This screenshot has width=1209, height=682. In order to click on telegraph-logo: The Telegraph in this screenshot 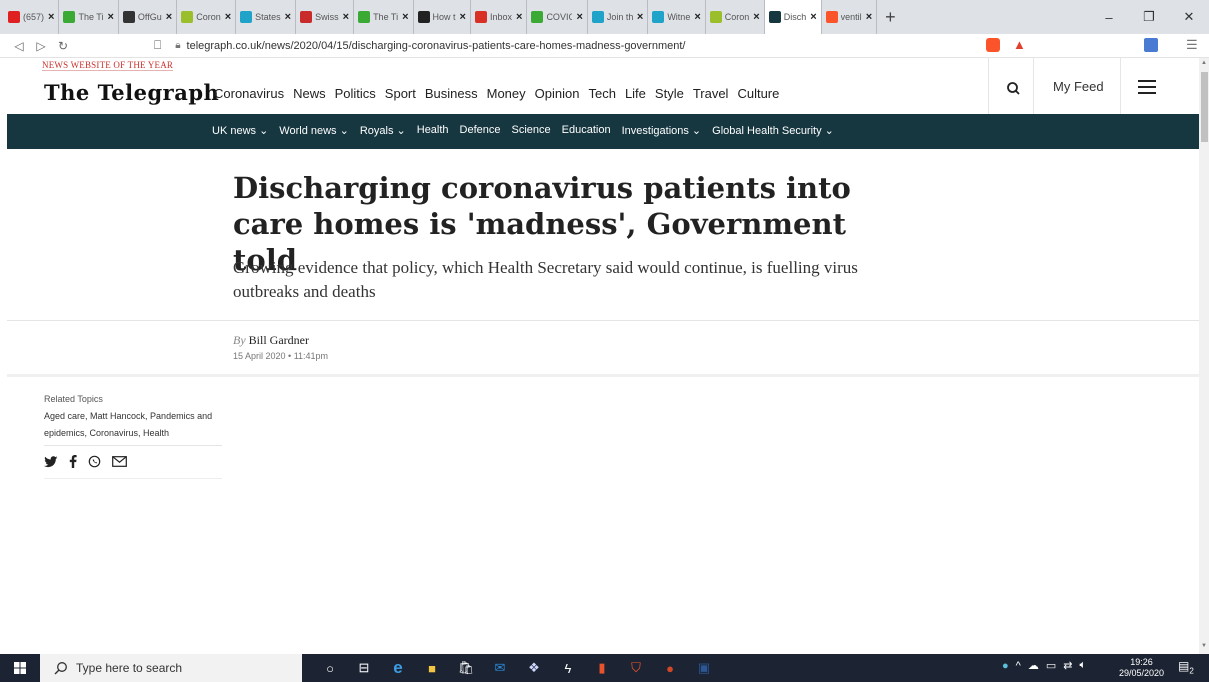, I will do `click(131, 92)`.